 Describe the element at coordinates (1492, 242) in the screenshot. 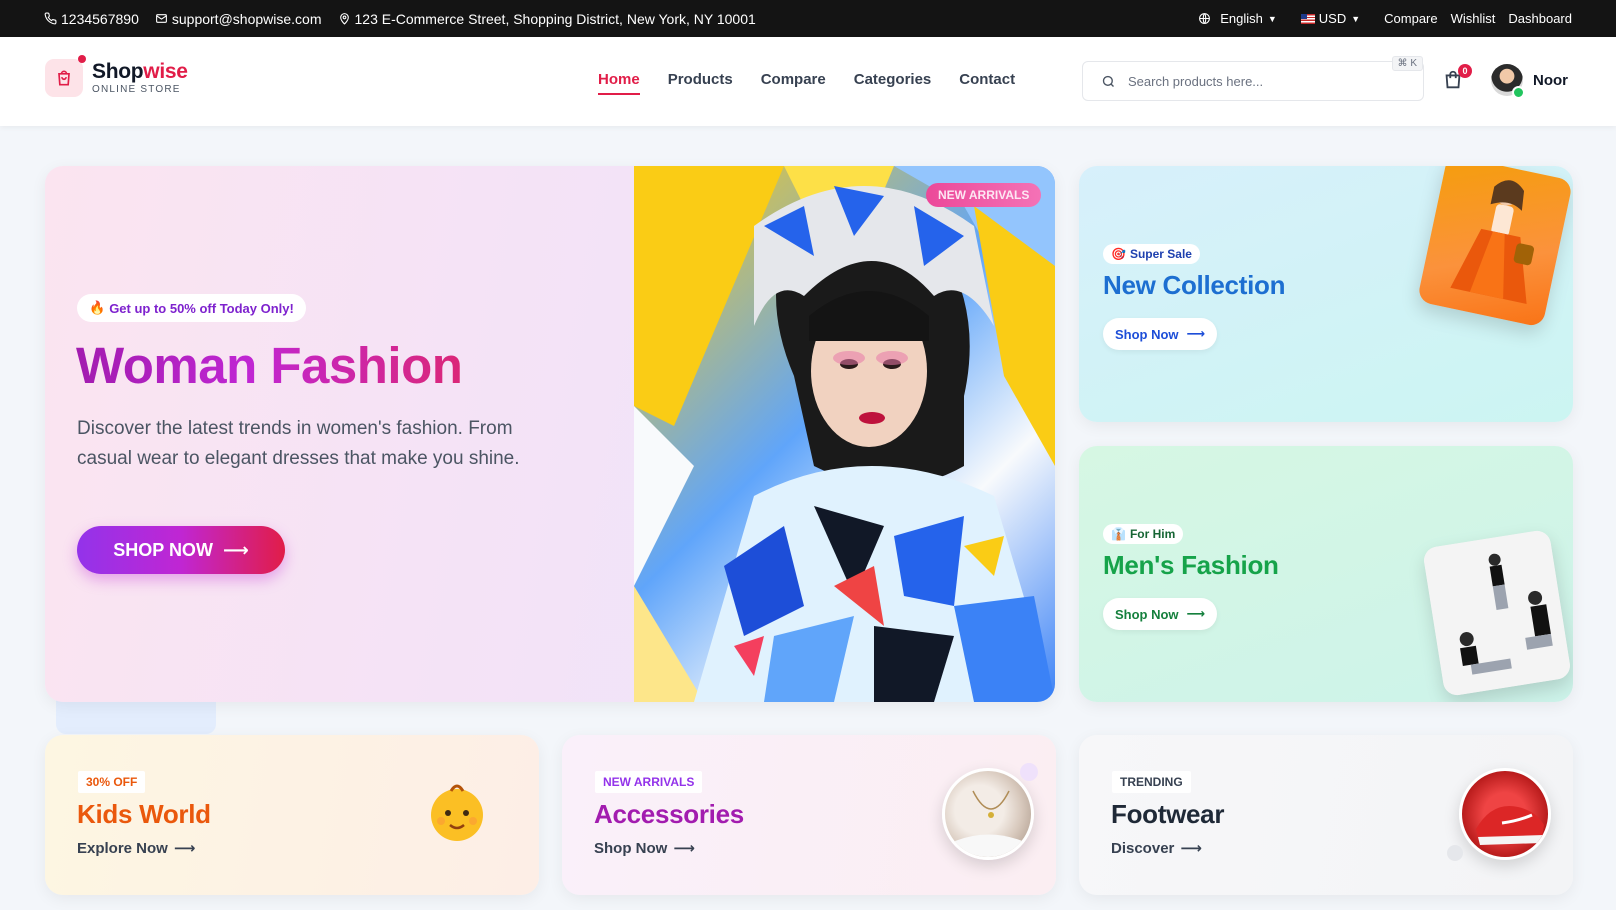

I see `woman-orange-dress-illustration` at that location.